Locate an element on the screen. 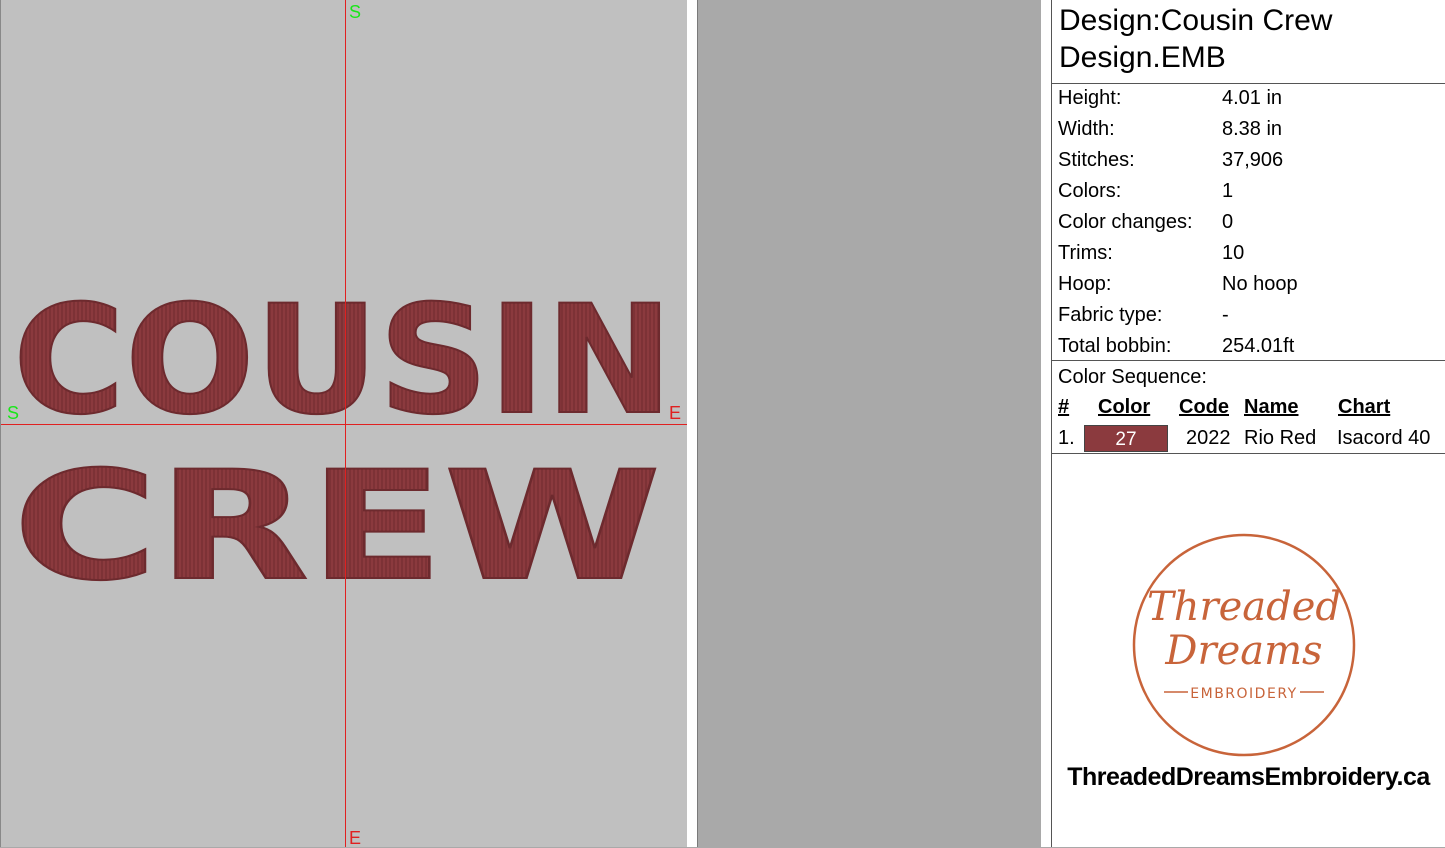  stat-label: Colors: is located at coordinates (1090, 191).